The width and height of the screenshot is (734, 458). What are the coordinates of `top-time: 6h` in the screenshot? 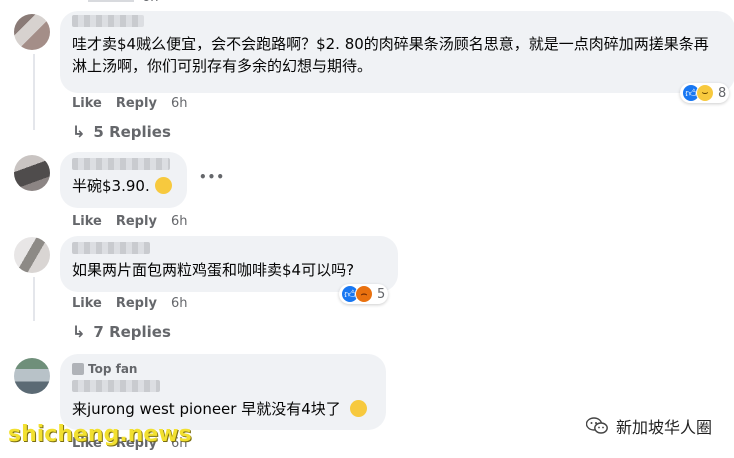 It's located at (150, 2).